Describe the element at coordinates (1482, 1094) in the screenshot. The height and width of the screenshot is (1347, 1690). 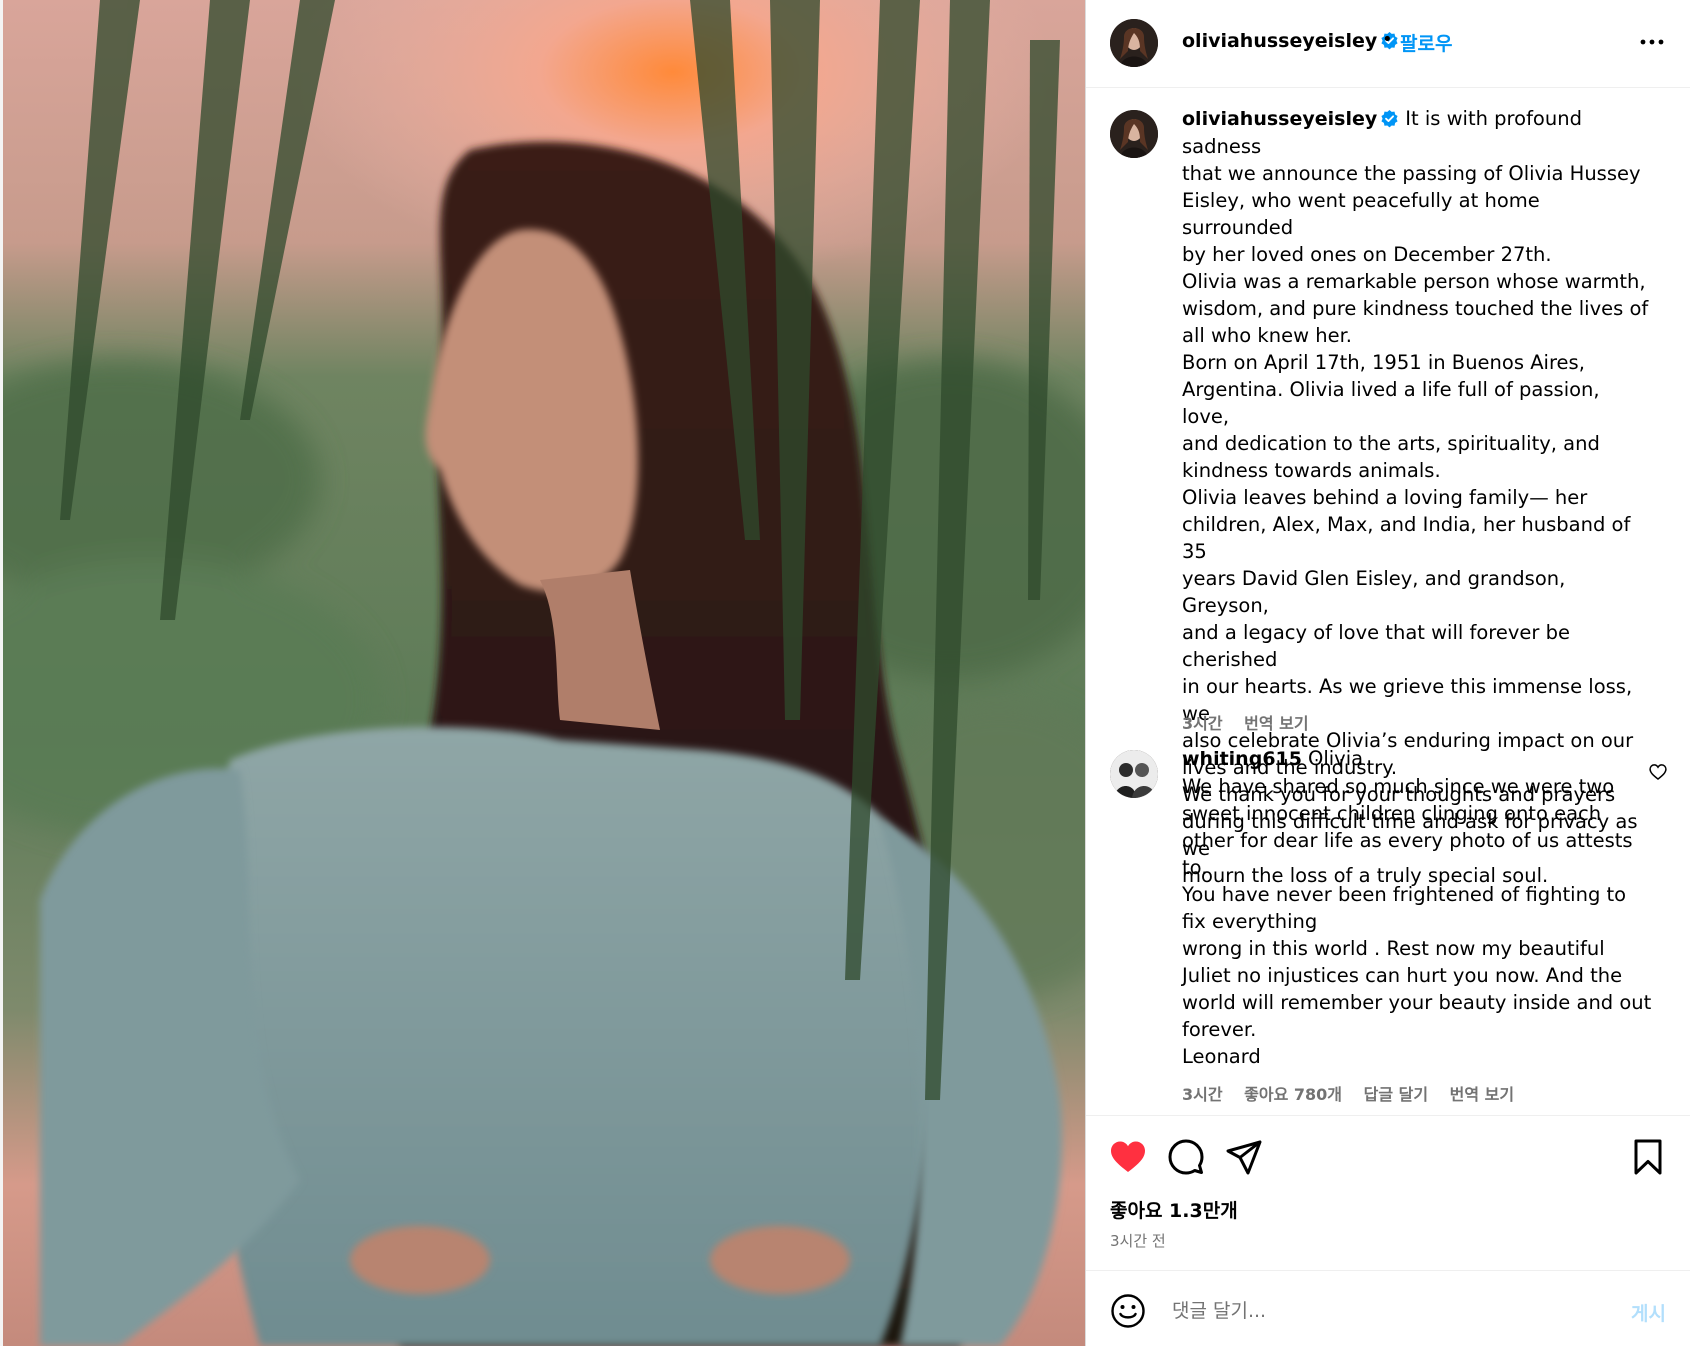
I see `comment-translate-button: 번역 보기` at that location.